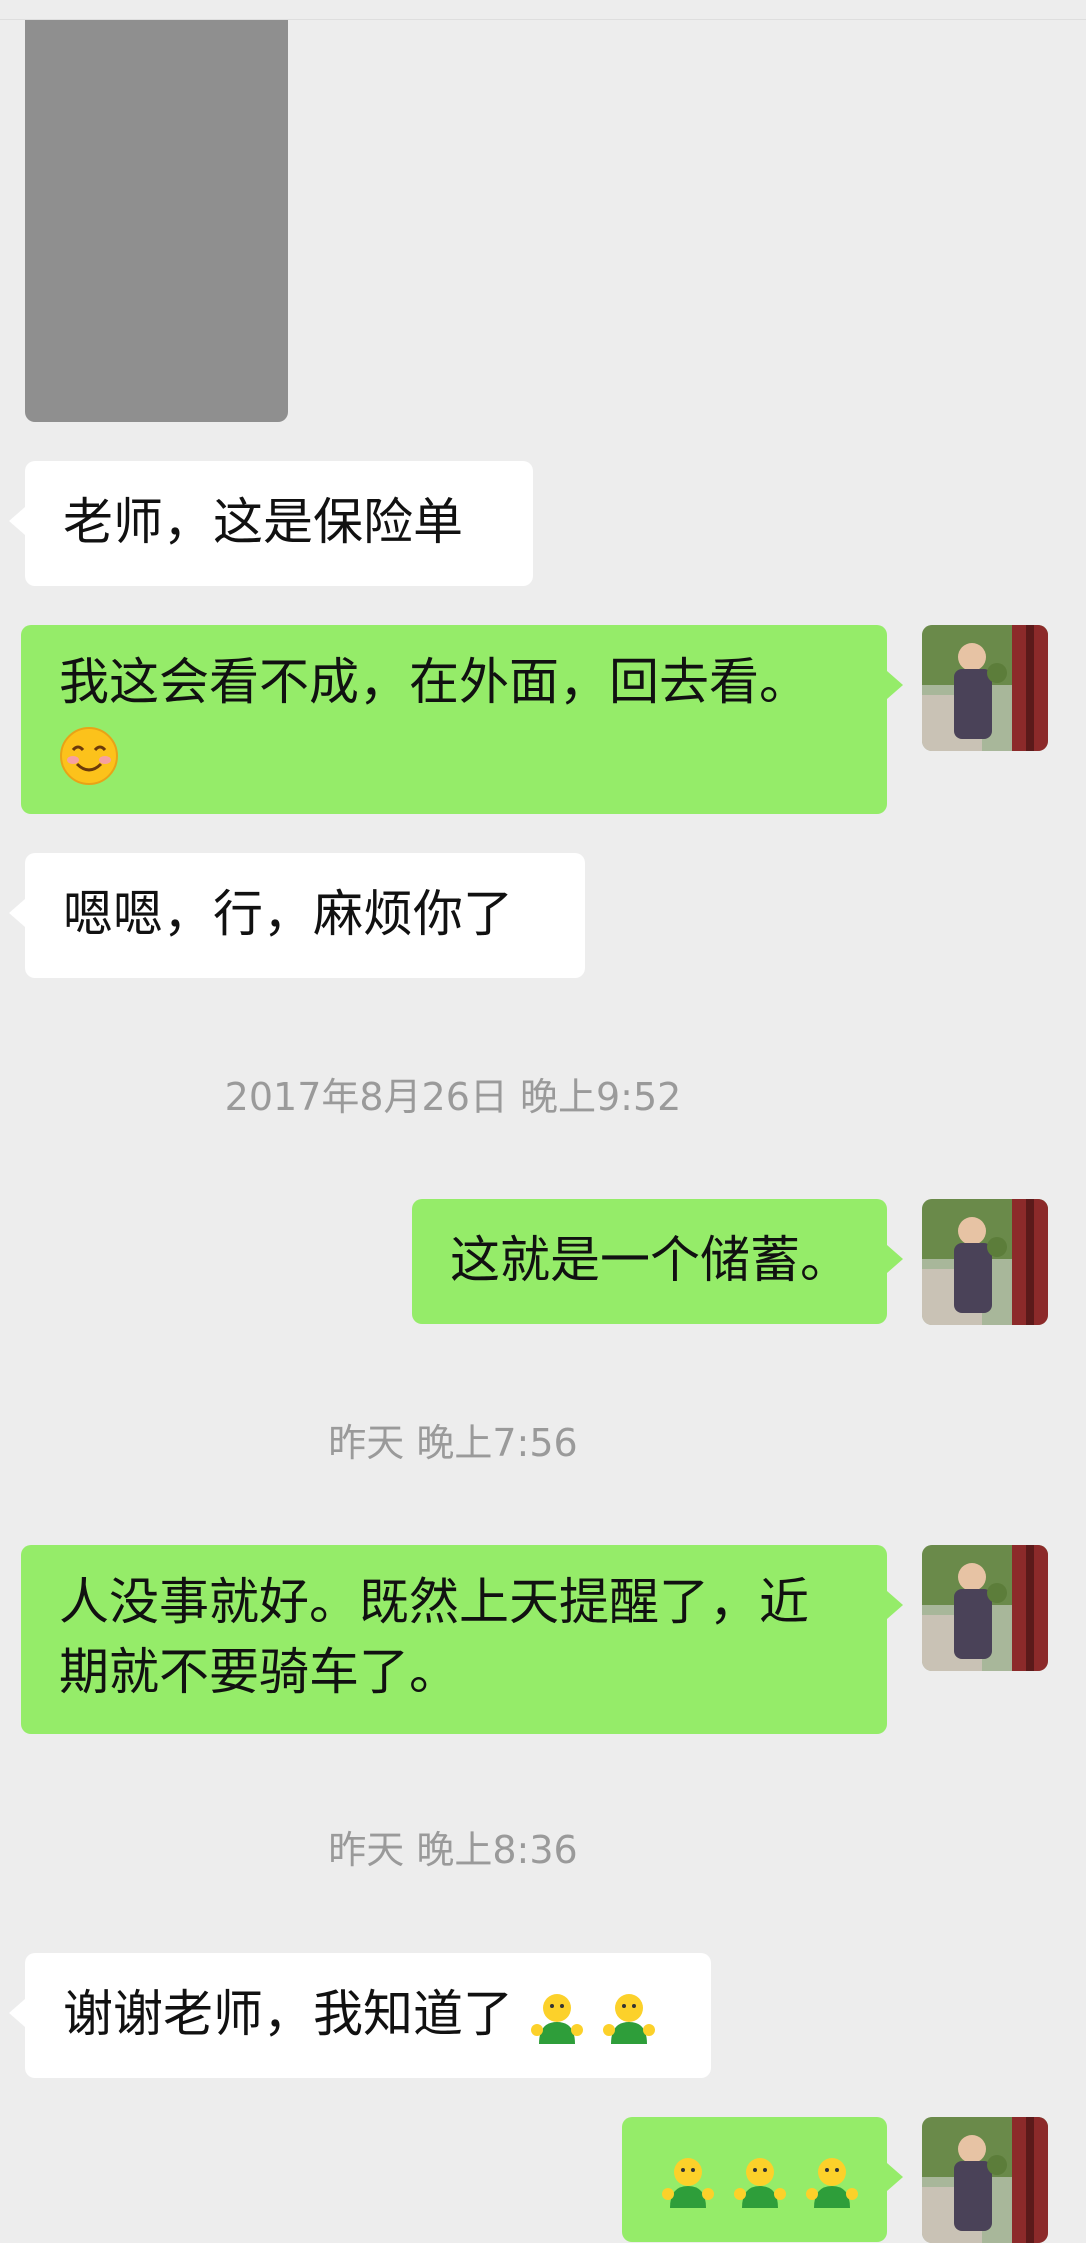 The image size is (1086, 2243). What do you see at coordinates (453, 1097) in the screenshot?
I see `timestamp: 2017年8月26日 晚上9:52` at bounding box center [453, 1097].